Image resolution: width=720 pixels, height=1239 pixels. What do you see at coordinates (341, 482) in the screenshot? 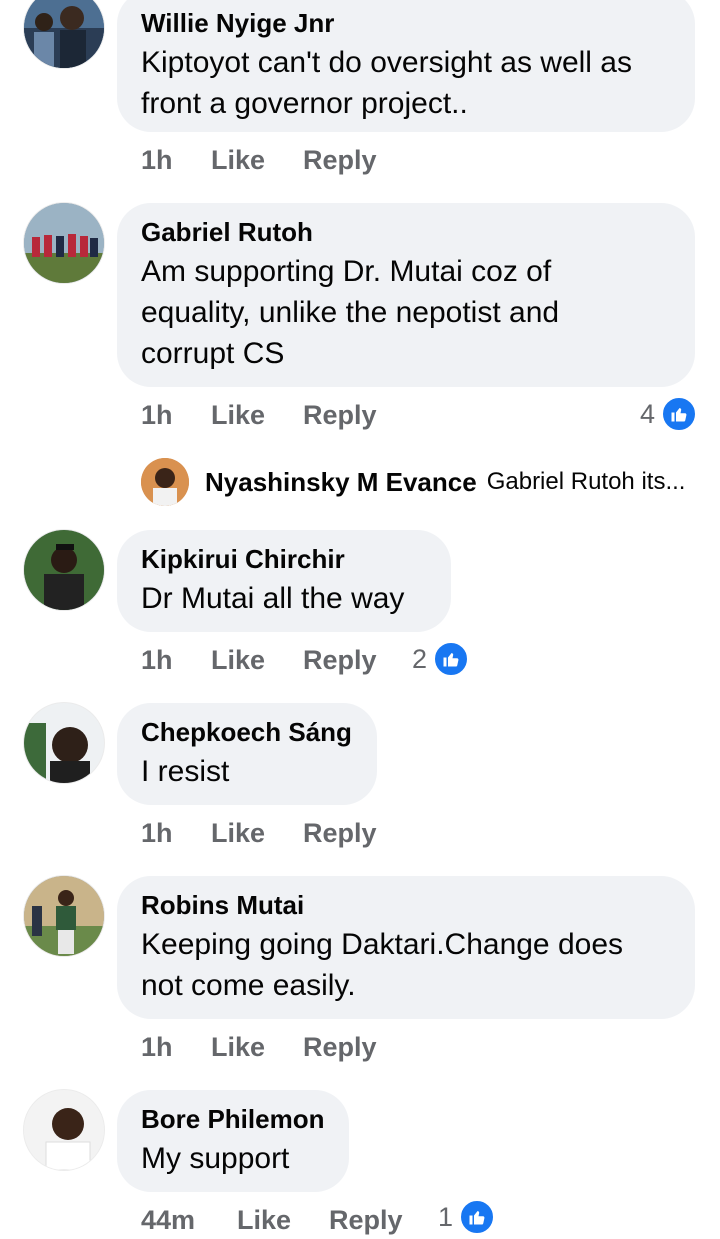
I see `reply-author: Nyashinsky M Evance` at bounding box center [341, 482].